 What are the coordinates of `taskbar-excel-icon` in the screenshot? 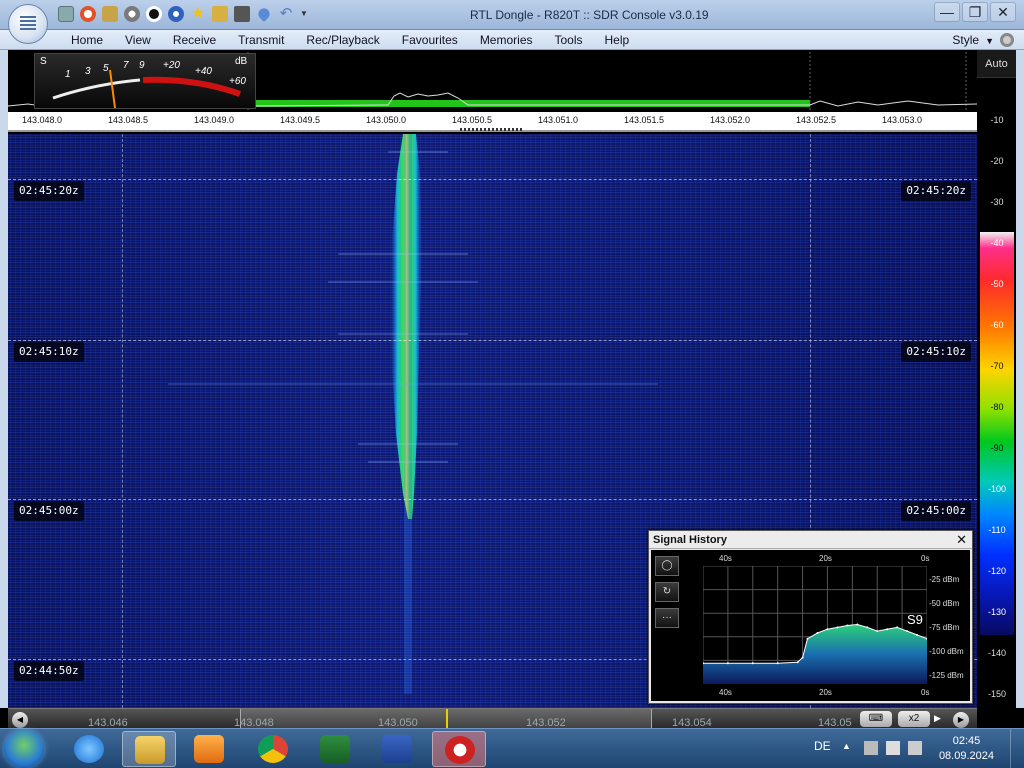 It's located at (335, 749).